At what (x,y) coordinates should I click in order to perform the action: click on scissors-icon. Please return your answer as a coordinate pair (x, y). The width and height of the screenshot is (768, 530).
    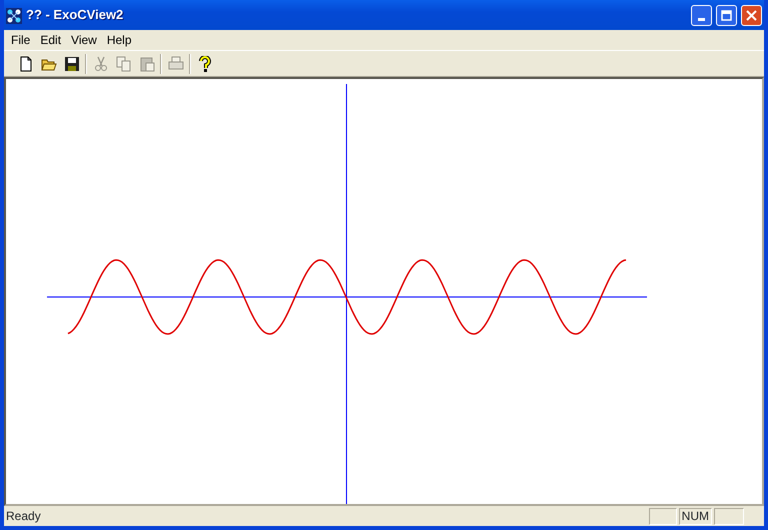
    Looking at the image, I should click on (100, 64).